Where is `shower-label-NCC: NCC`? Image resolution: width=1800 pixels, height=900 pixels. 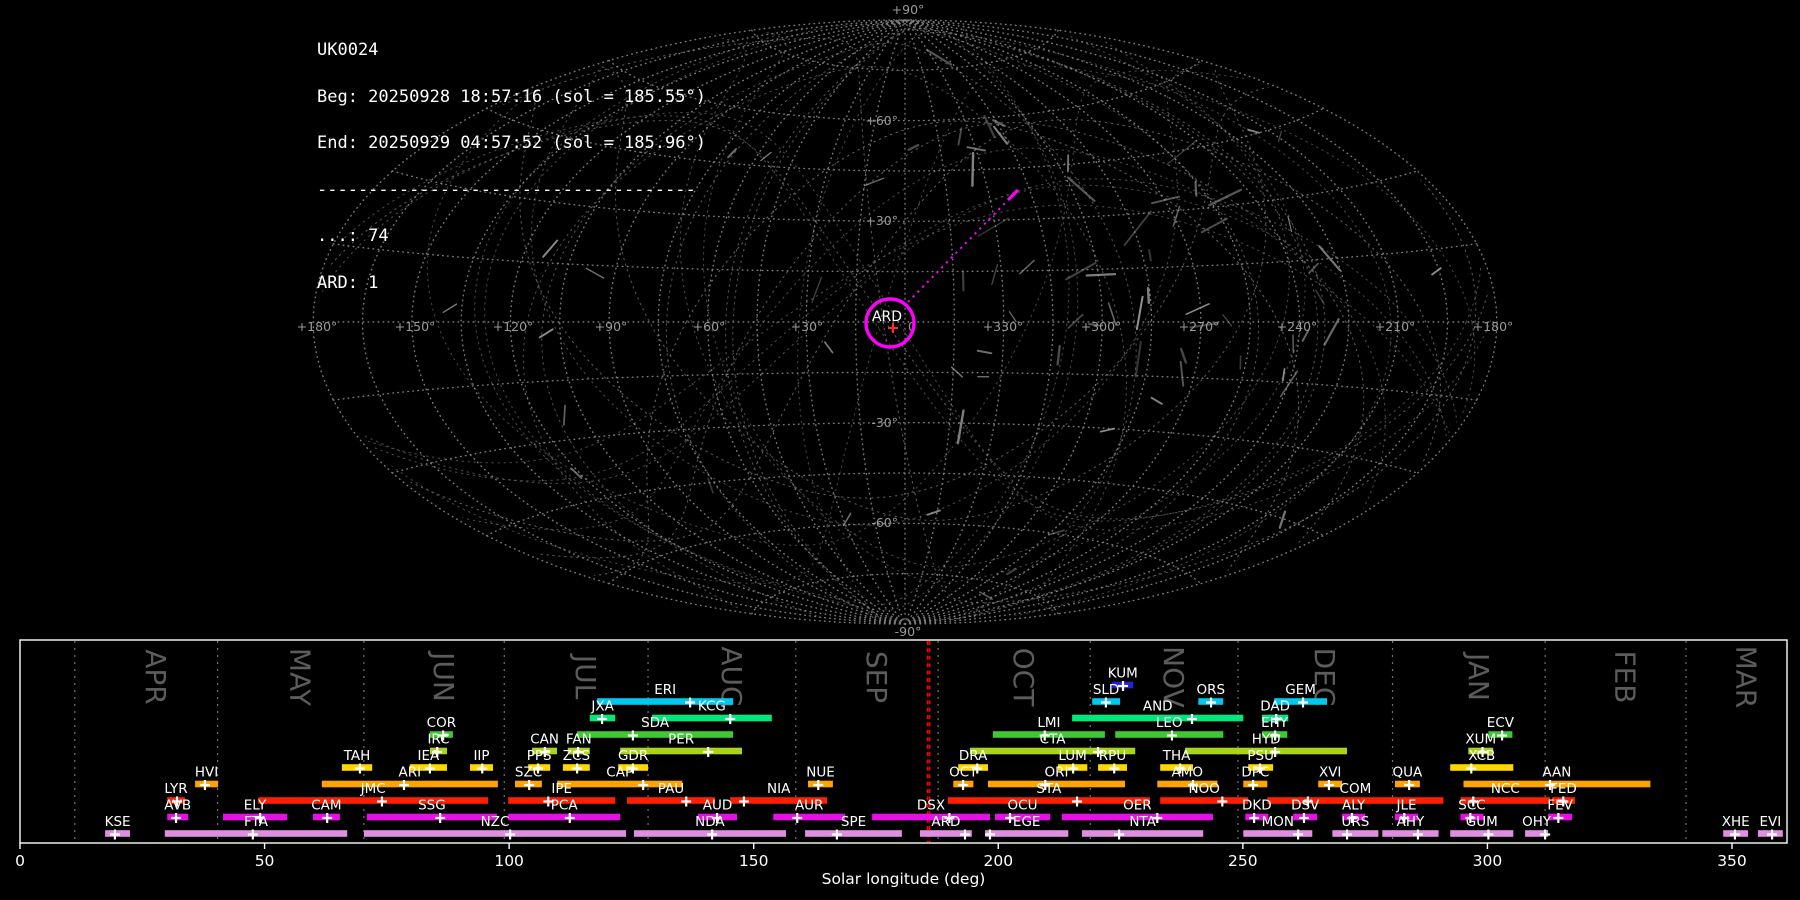
shower-label-NCC: NCC is located at coordinates (1505, 789).